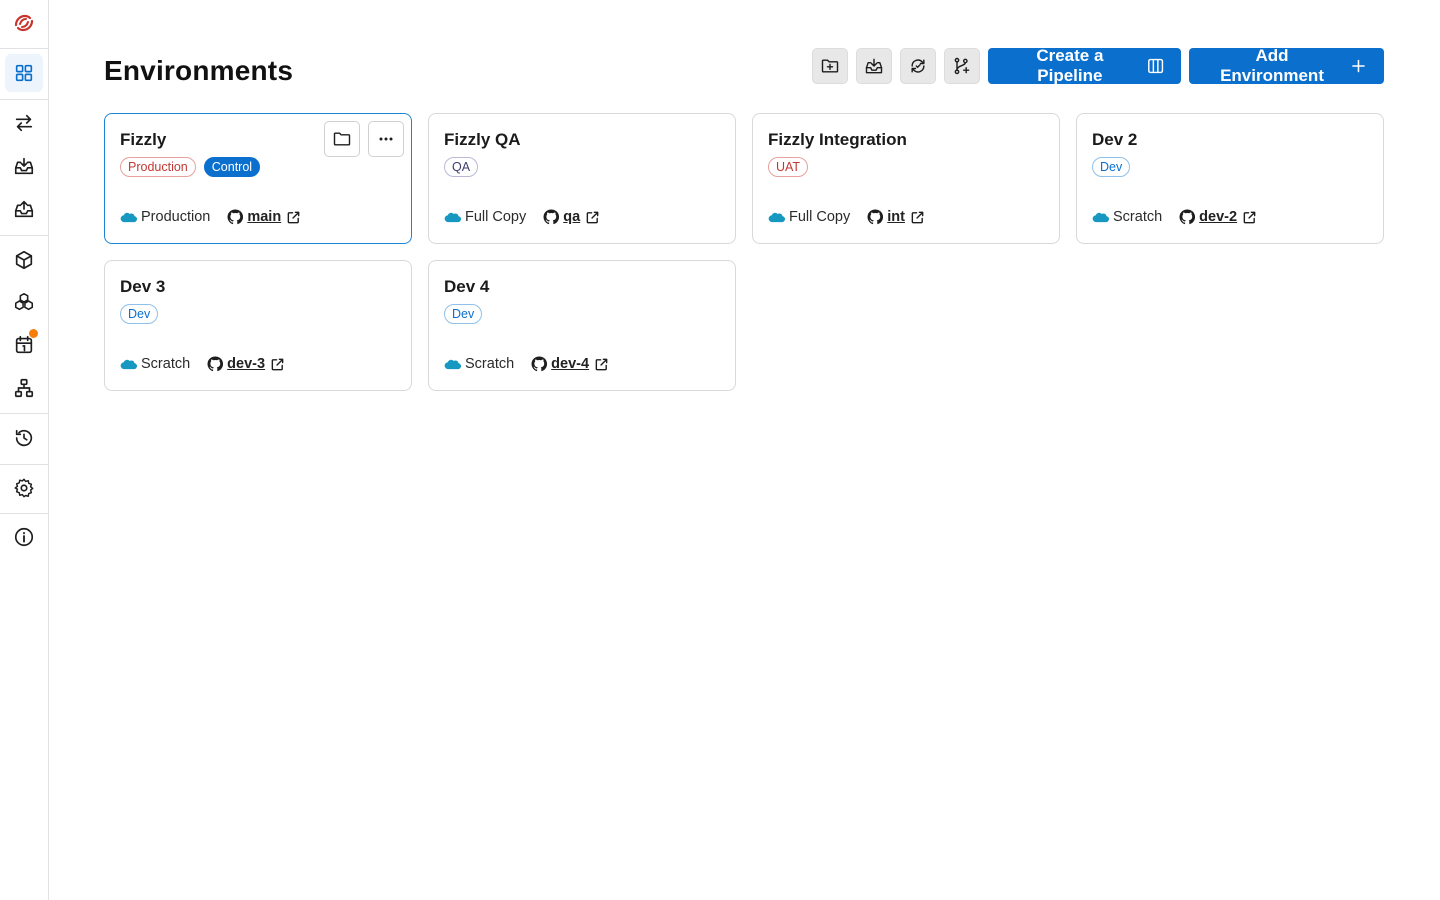  Describe the element at coordinates (1174, 217) in the screenshot. I see `card-footer: Scratch dev-2` at that location.